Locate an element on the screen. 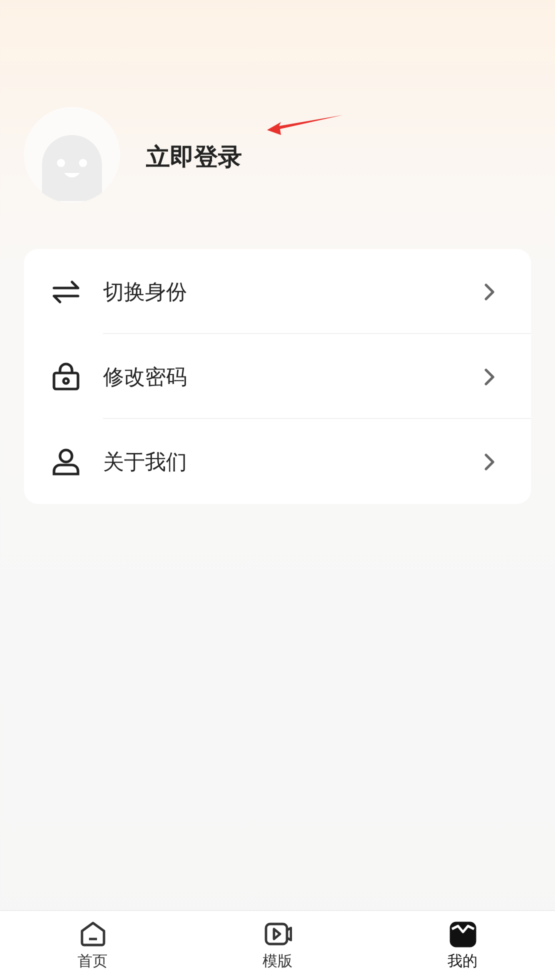  home-icon is located at coordinates (92, 934).